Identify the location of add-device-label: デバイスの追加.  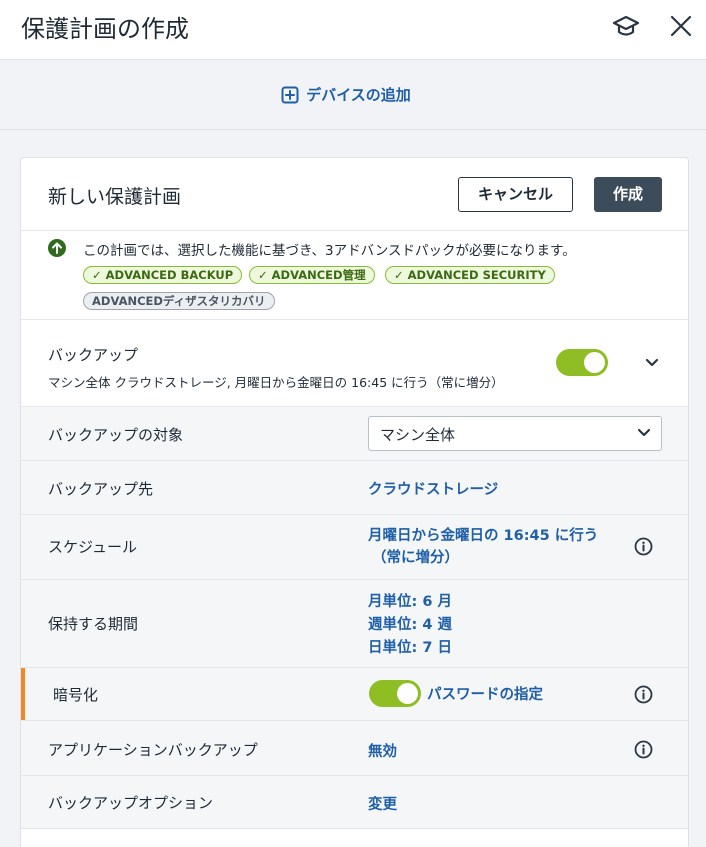
(358, 95).